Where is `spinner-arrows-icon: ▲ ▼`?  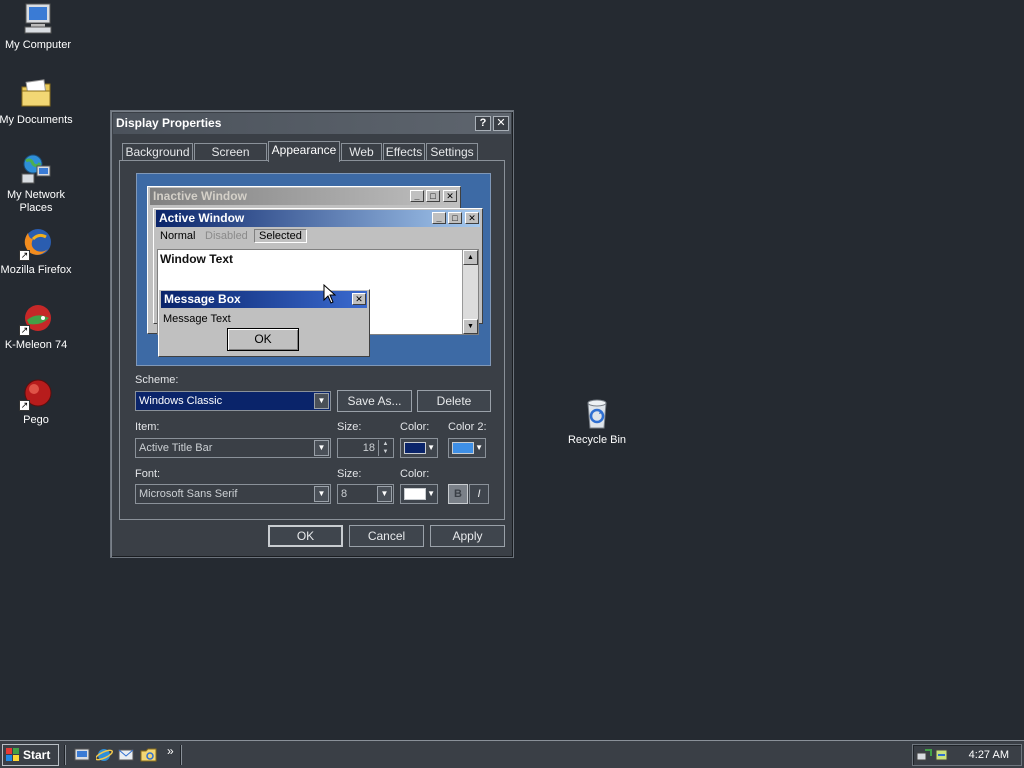 spinner-arrows-icon: ▲ ▼ is located at coordinates (385, 448).